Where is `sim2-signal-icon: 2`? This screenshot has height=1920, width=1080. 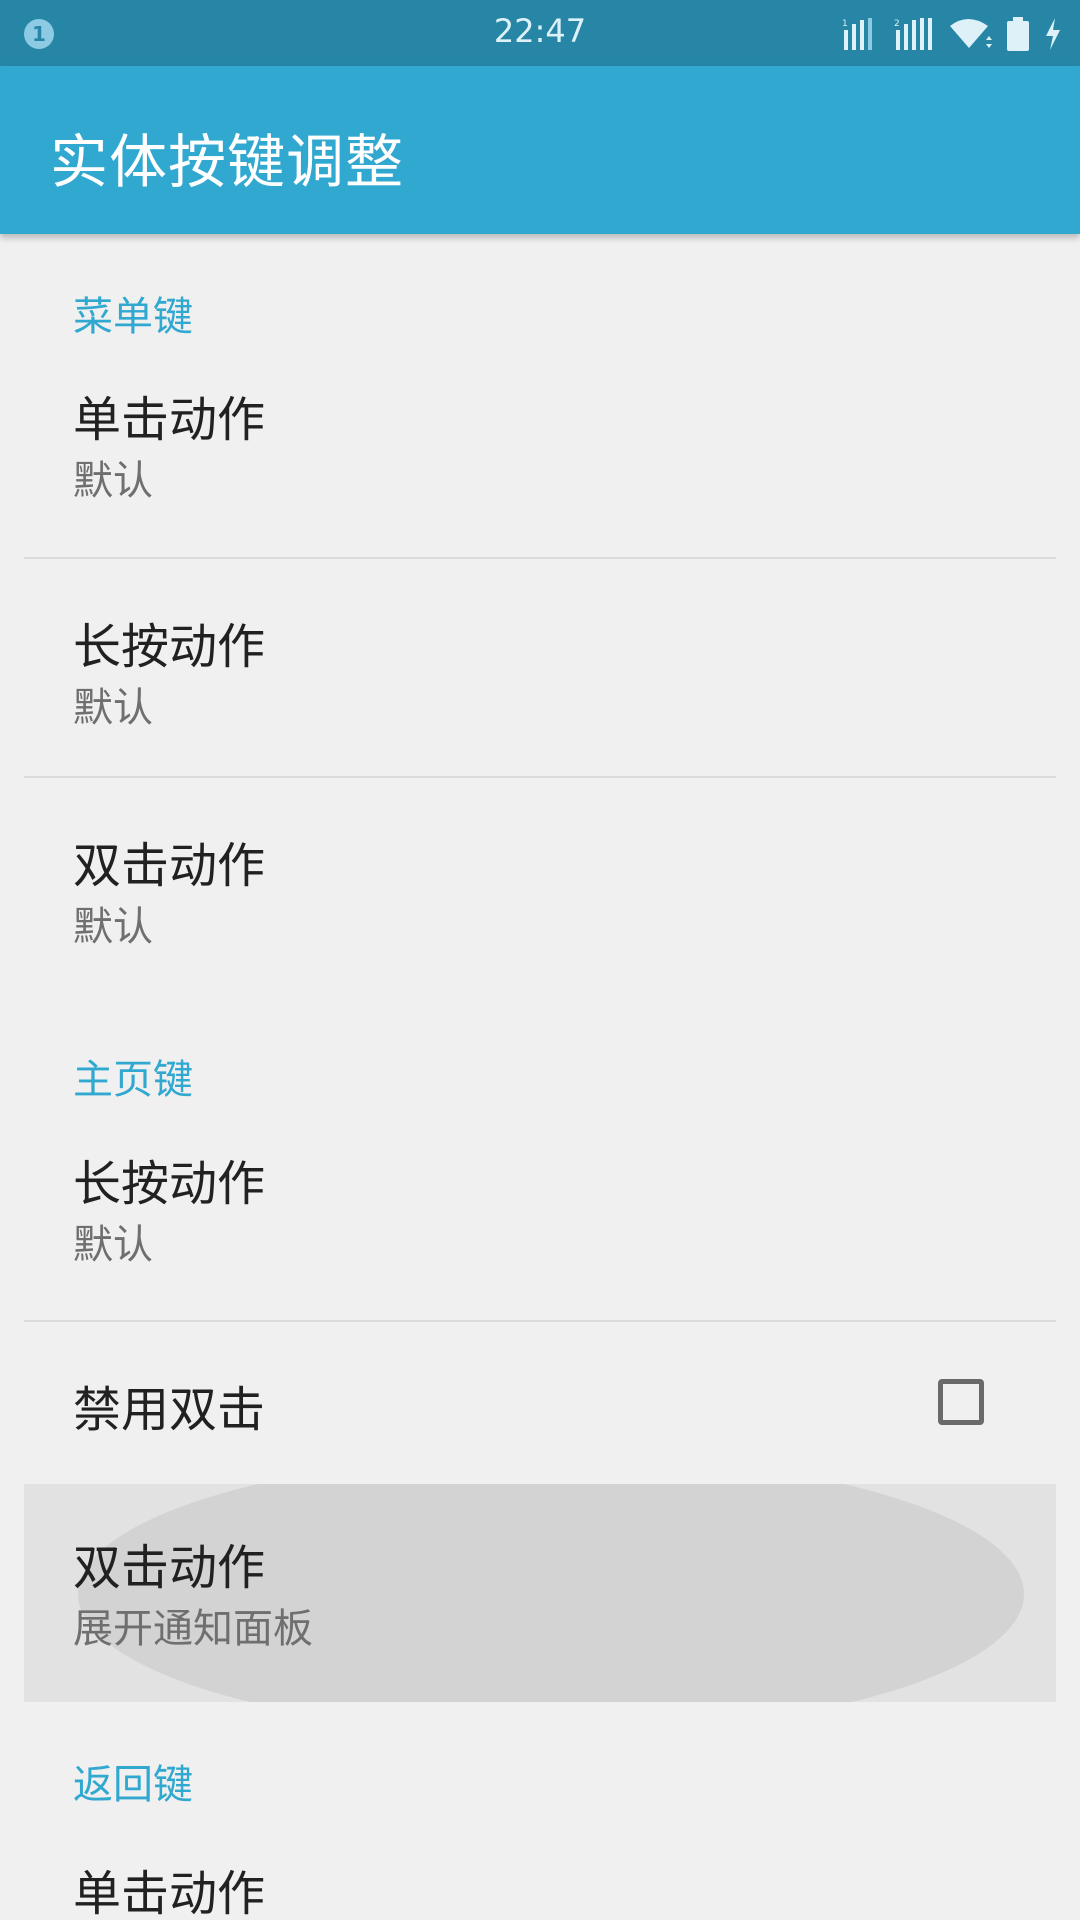 sim2-signal-icon: 2 is located at coordinates (913, 34).